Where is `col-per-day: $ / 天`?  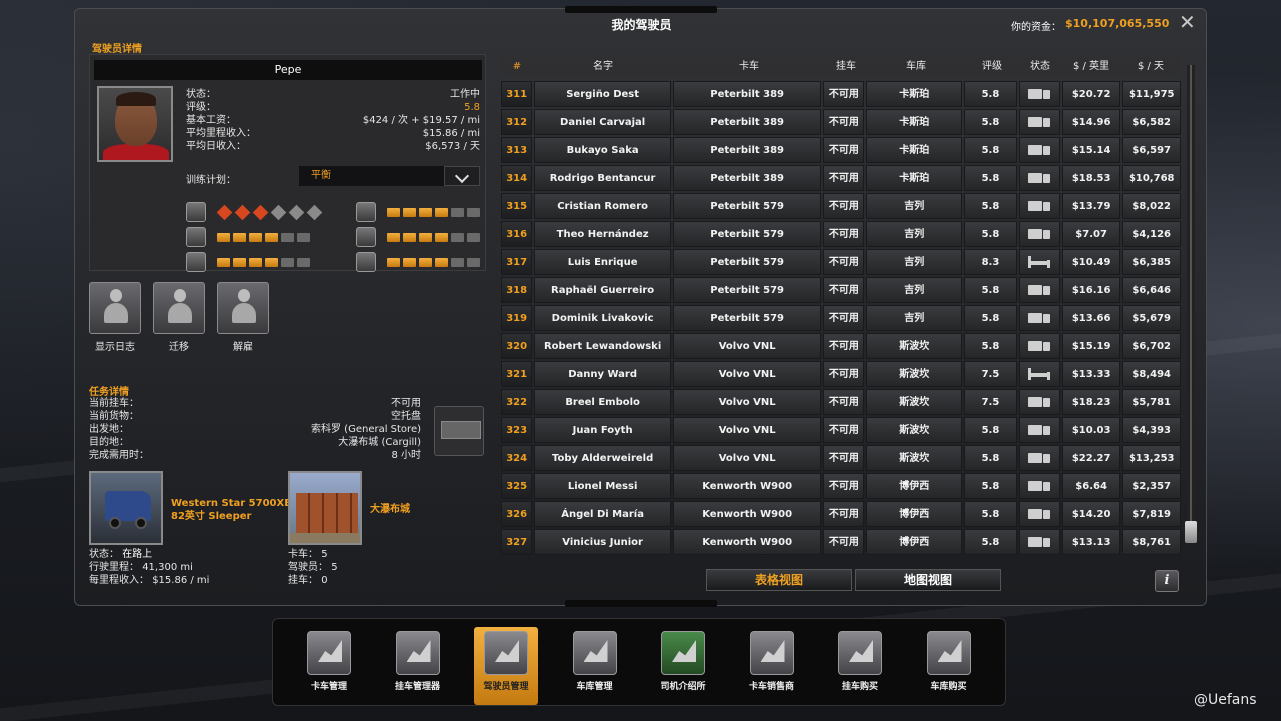
col-per-day: $ / 天 is located at coordinates (1151, 67).